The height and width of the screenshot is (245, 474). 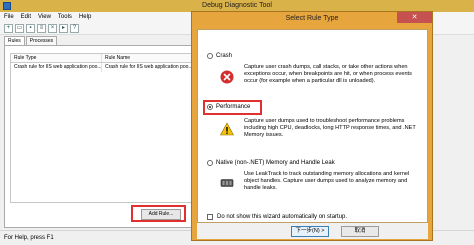 I want to click on option-memory-leak-label: Native (non-.NET) Memory and Handle Leak, so click(x=275, y=163).